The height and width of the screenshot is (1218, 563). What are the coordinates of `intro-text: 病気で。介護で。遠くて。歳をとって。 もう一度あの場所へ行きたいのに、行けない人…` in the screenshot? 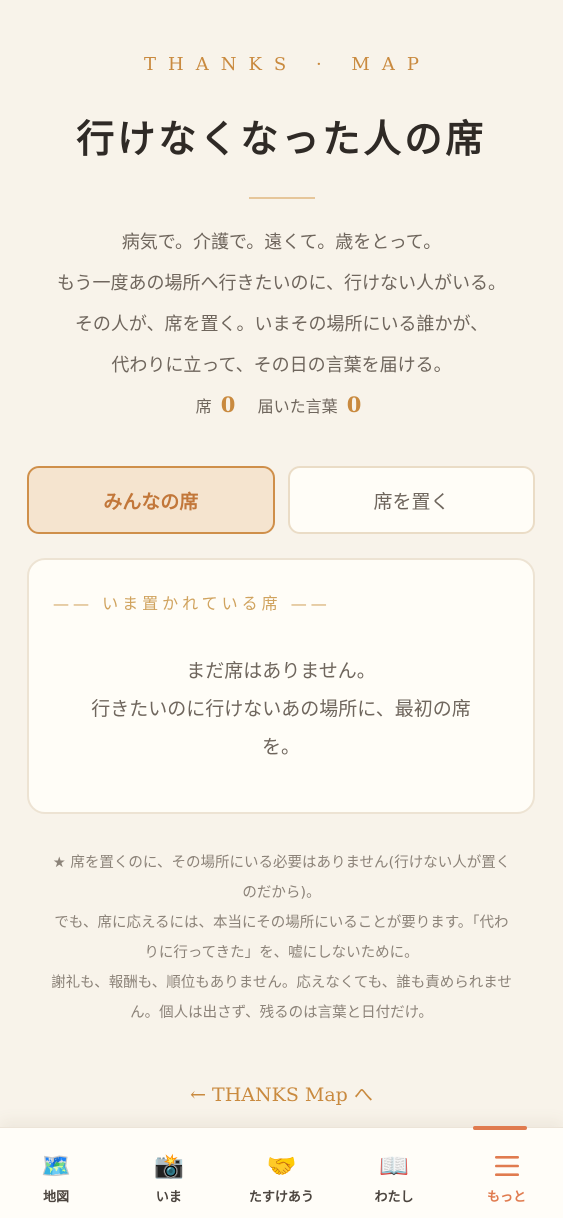 It's located at (281, 304).